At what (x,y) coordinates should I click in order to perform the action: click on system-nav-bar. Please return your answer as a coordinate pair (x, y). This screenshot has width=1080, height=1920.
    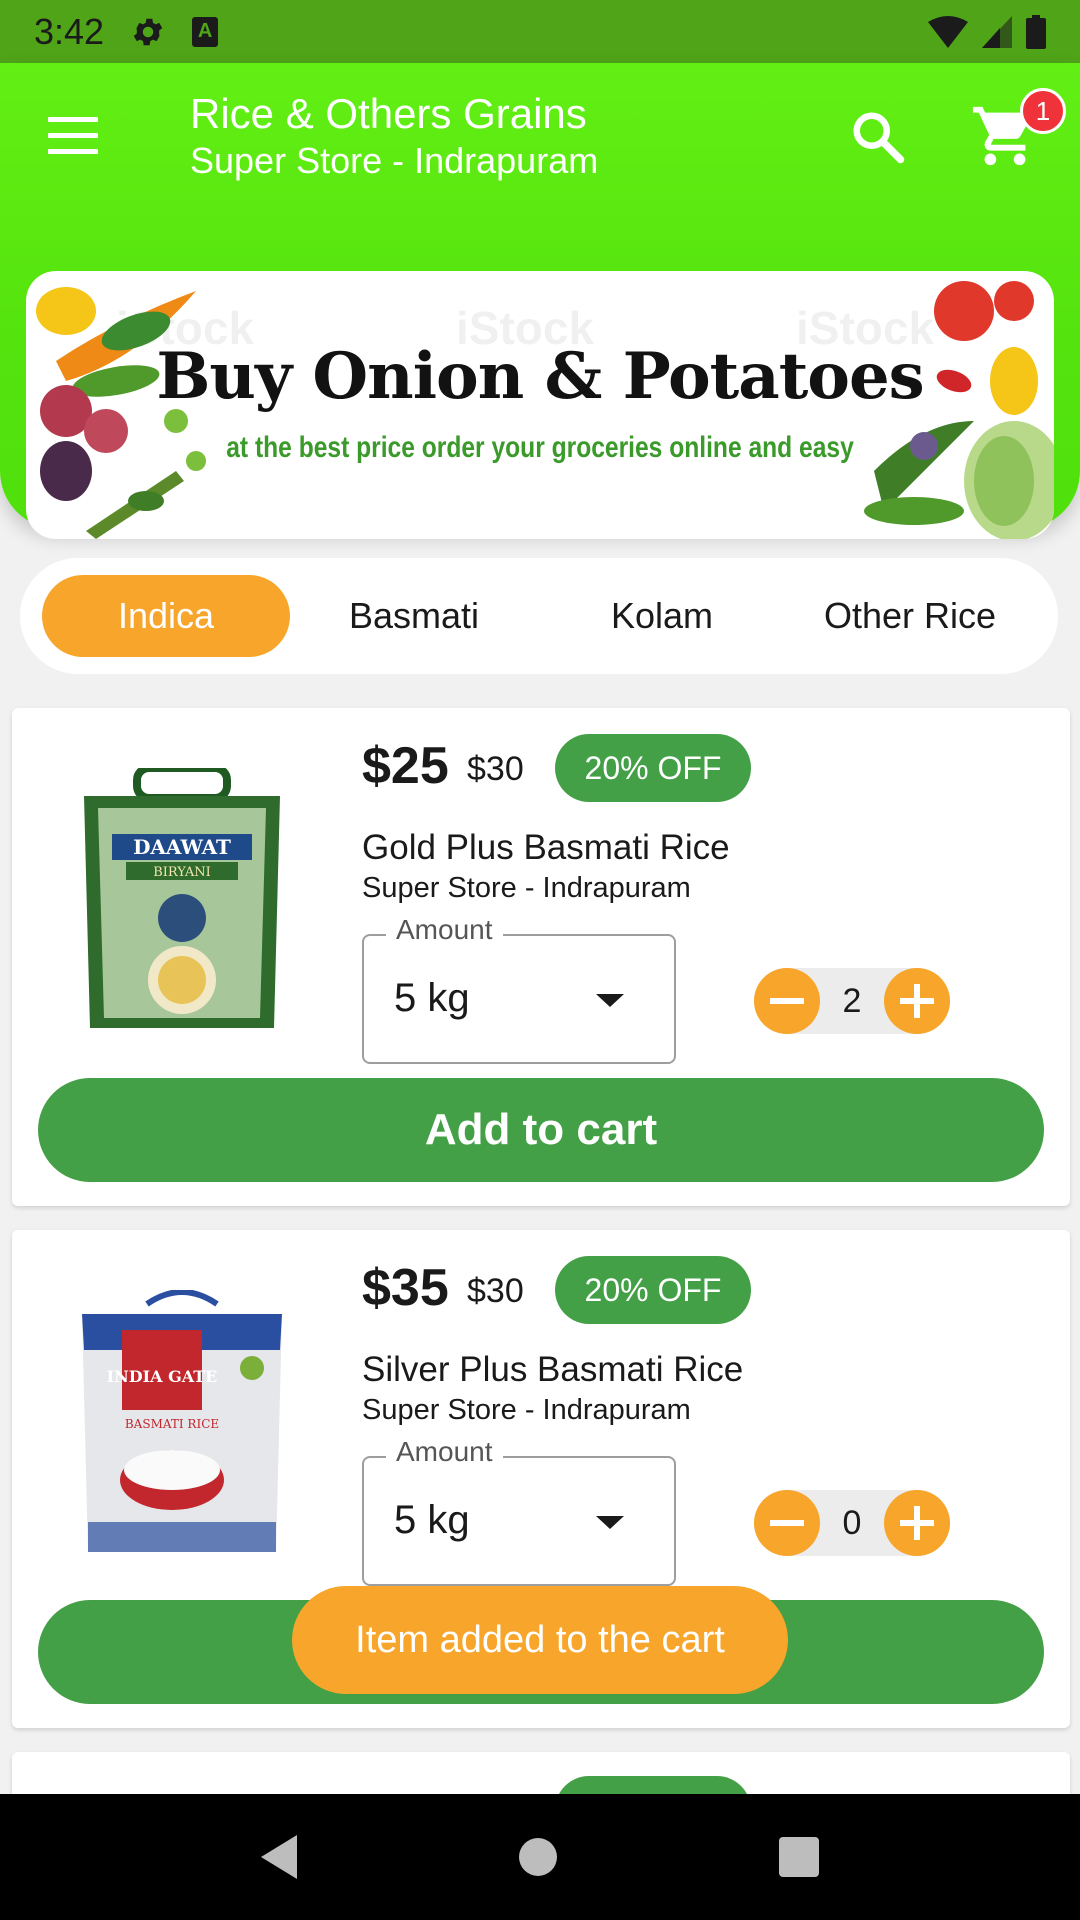
    Looking at the image, I should click on (540, 1857).